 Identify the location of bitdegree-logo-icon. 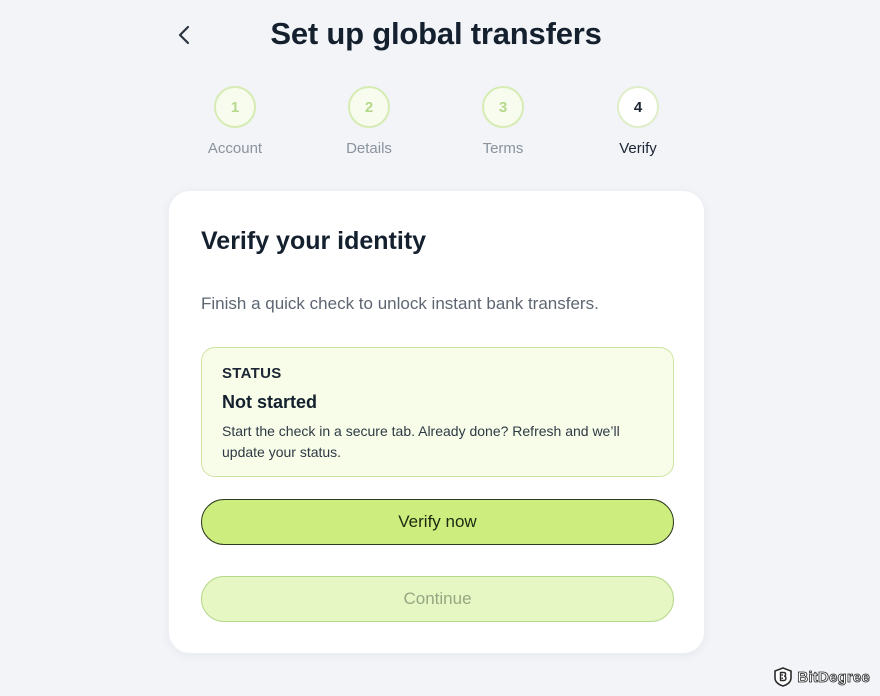
(783, 677).